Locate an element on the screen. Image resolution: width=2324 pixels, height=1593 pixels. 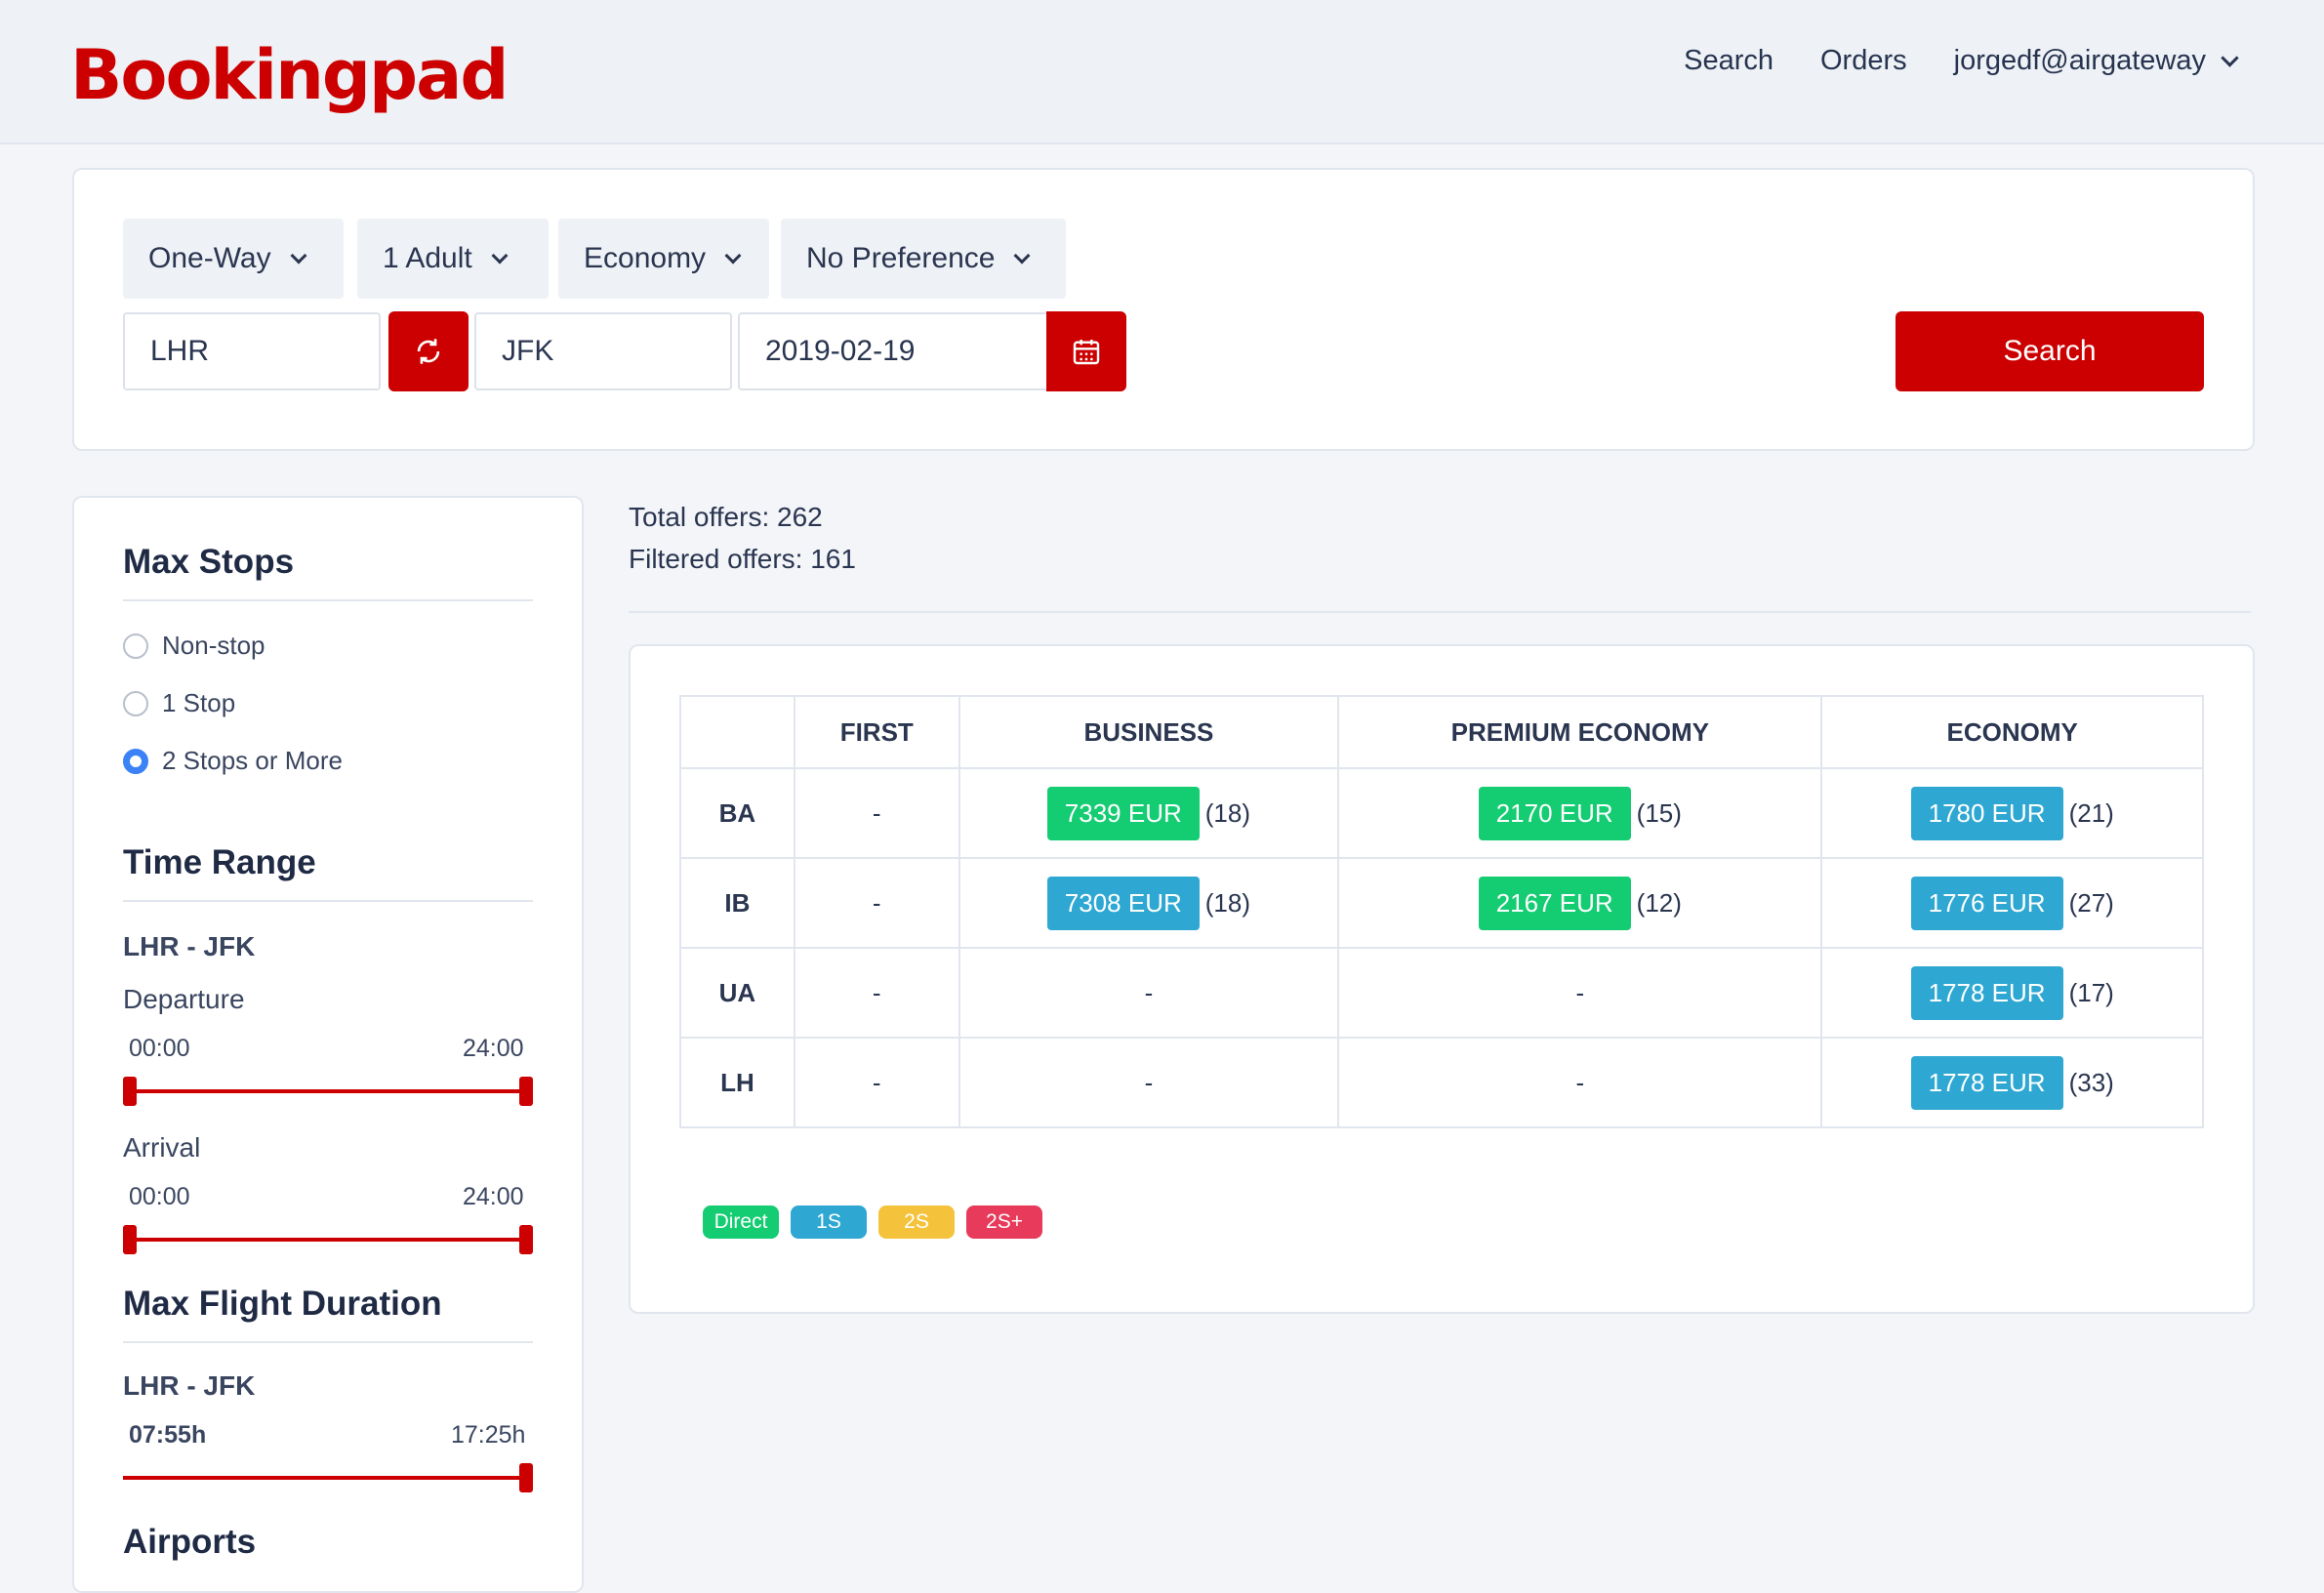
filtered-offers: Filtered offers: 161 is located at coordinates (742, 559).